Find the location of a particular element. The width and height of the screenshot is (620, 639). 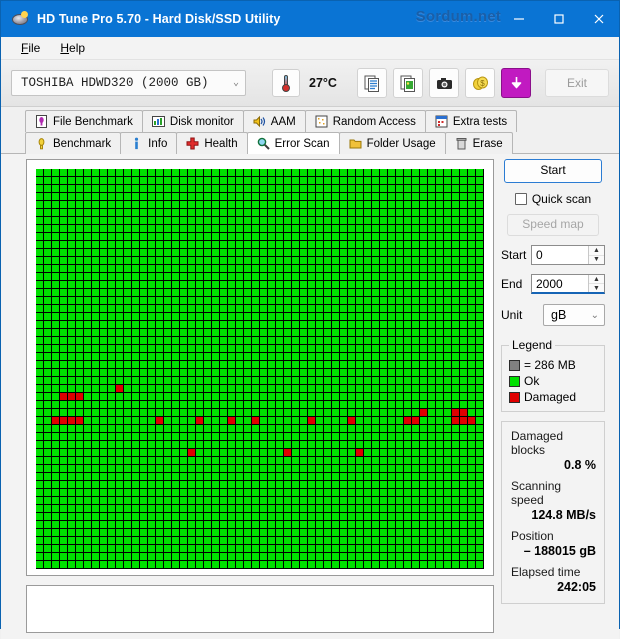

tab-label: File Benchmark is located at coordinates (93, 121).